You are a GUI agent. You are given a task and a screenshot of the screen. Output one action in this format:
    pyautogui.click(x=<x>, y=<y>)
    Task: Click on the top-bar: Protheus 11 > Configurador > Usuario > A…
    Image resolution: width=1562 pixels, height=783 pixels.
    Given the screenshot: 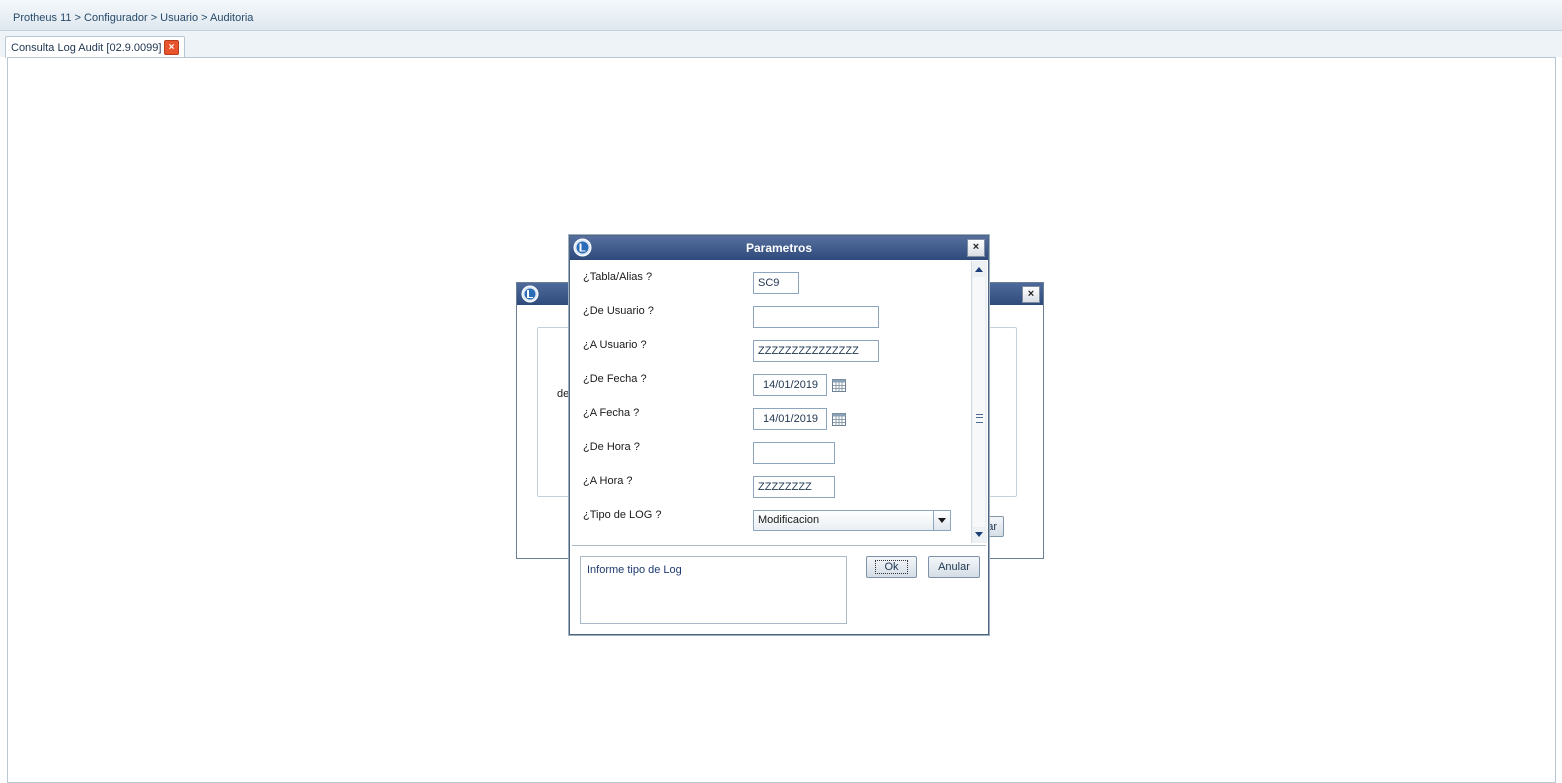 What is the action you would take?
    pyautogui.click(x=781, y=15)
    